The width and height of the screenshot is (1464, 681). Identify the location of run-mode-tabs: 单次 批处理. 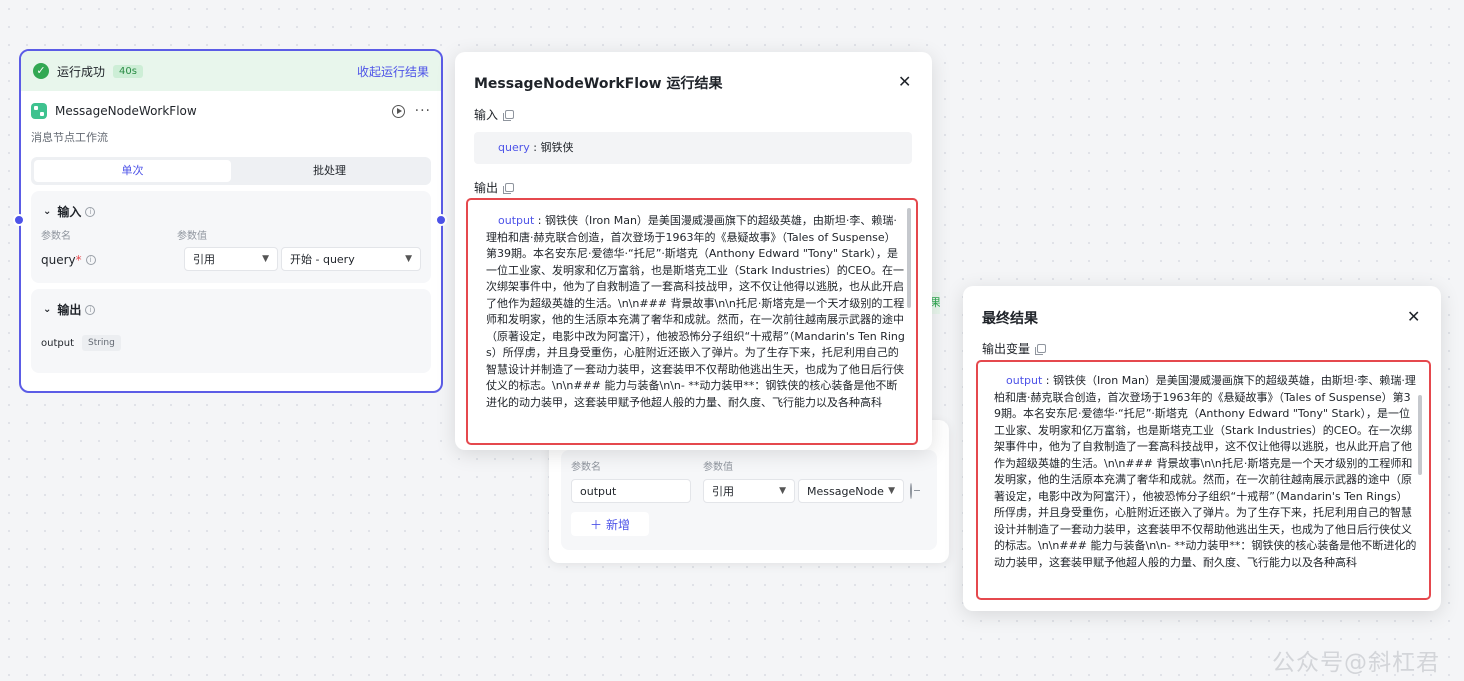
(231, 171).